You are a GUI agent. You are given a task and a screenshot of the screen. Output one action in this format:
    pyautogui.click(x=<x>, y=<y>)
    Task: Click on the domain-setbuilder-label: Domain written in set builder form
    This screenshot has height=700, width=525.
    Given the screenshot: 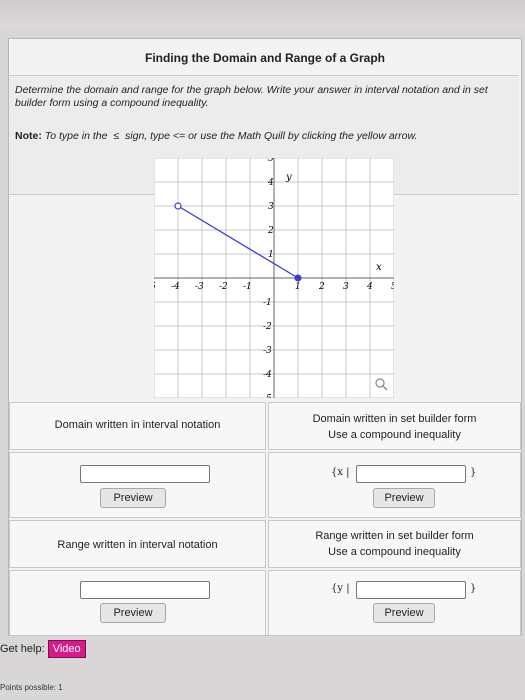 What is the action you would take?
    pyautogui.click(x=394, y=419)
    